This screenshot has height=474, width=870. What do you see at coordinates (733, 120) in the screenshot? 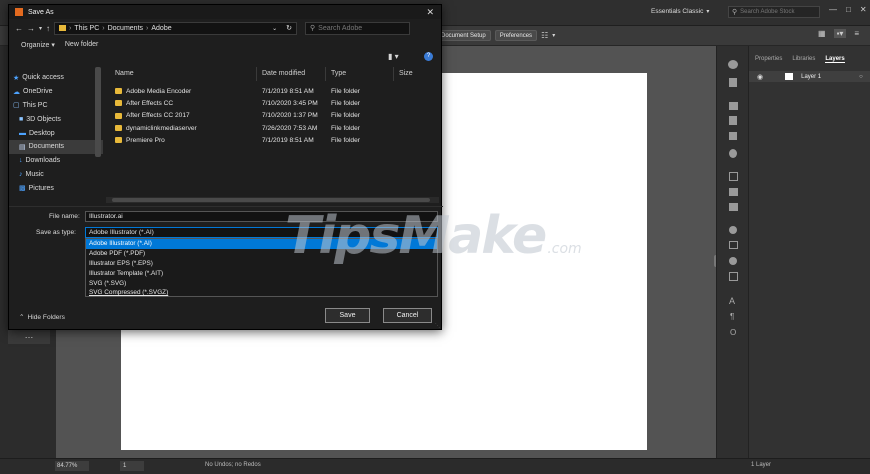
I see `brushes-icon` at bounding box center [733, 120].